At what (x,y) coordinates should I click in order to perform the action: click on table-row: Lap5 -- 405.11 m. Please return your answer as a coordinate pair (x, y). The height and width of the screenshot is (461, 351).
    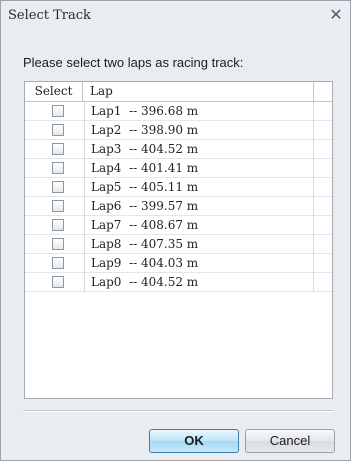
    Looking at the image, I should click on (178, 187).